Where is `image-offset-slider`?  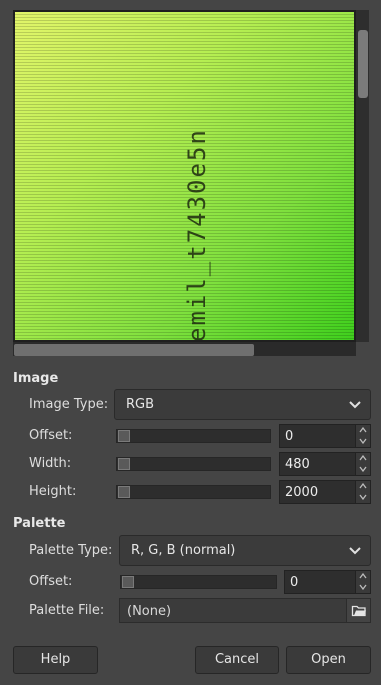
image-offset-slider is located at coordinates (193, 436).